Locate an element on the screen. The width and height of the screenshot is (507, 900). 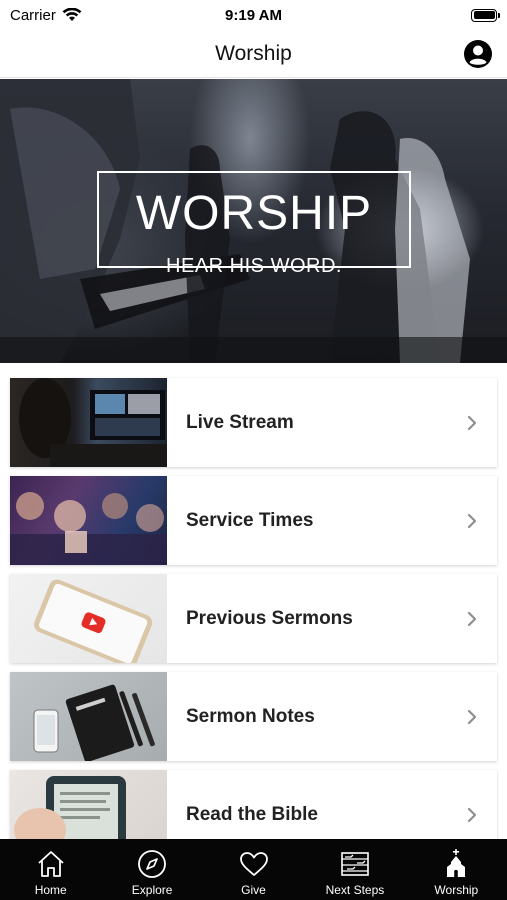
list-item-label: Live Stream is located at coordinates (240, 422).